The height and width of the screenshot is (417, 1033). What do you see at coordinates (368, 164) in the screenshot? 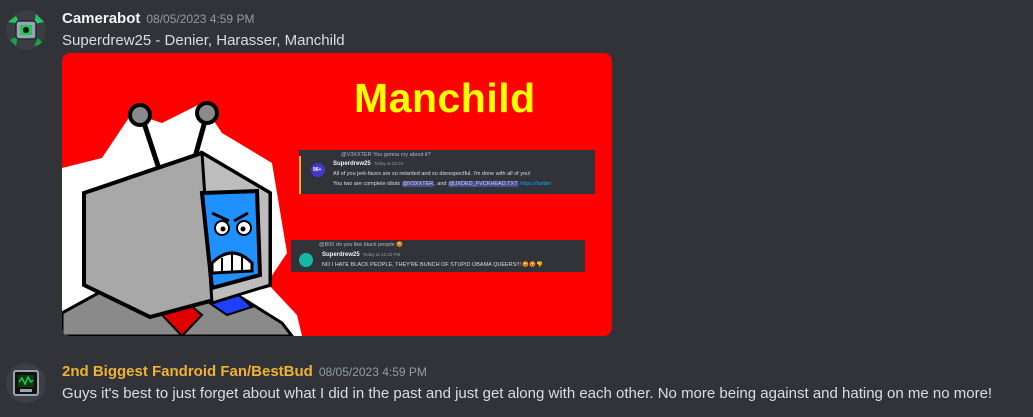
I see `embed-author: Superdrew25 Today at 22:24` at bounding box center [368, 164].